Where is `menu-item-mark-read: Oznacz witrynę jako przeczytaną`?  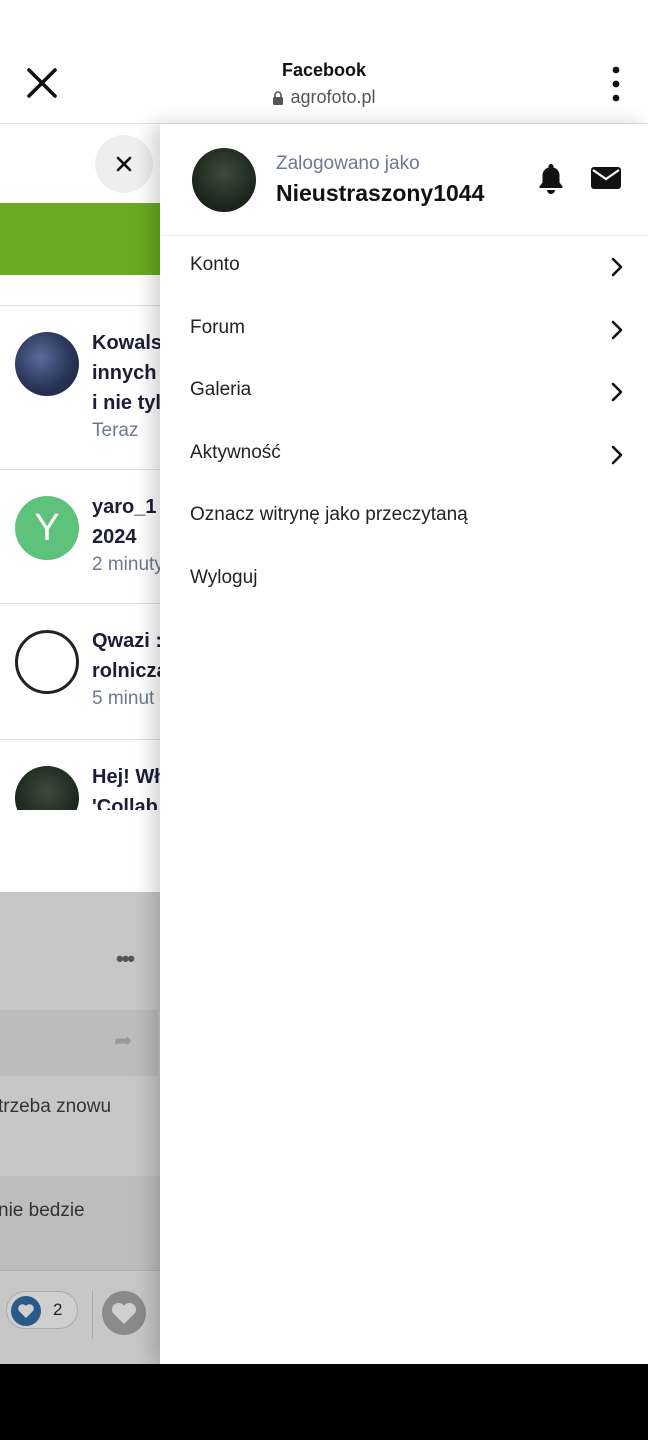
menu-item-mark-read: Oznacz witrynę jako przeczytaną is located at coordinates (404, 517).